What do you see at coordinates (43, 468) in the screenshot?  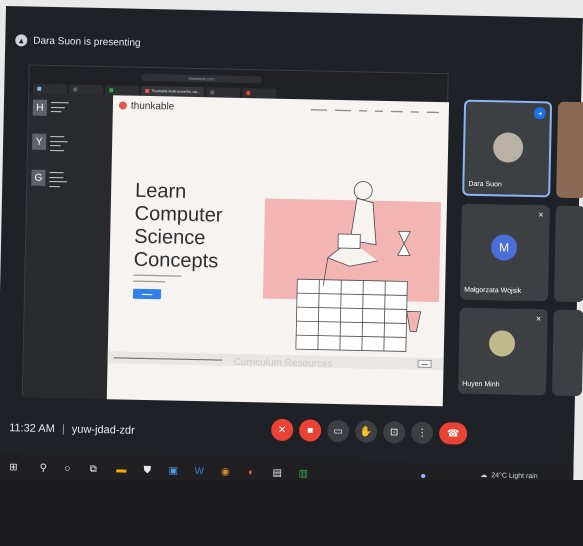 I see `search-icon: ⚲` at bounding box center [43, 468].